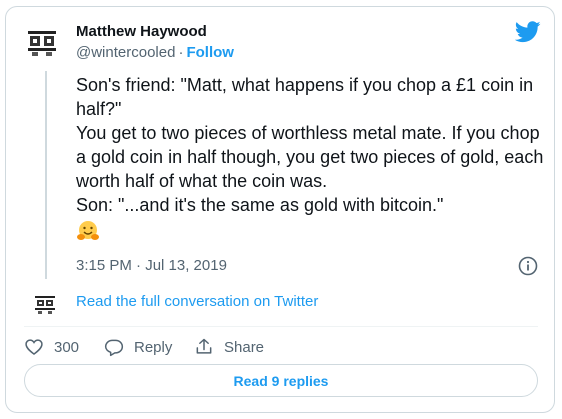 The image size is (562, 419). I want to click on avatar, so click(42, 43).